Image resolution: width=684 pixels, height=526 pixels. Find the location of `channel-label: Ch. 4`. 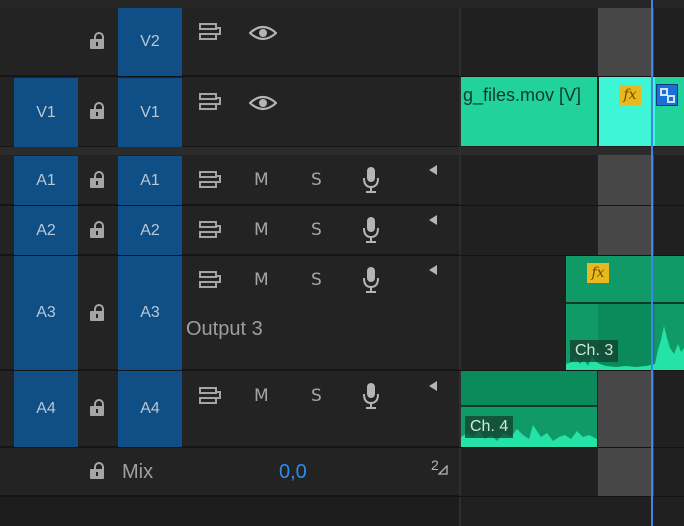

channel-label: Ch. 4 is located at coordinates (489, 427).